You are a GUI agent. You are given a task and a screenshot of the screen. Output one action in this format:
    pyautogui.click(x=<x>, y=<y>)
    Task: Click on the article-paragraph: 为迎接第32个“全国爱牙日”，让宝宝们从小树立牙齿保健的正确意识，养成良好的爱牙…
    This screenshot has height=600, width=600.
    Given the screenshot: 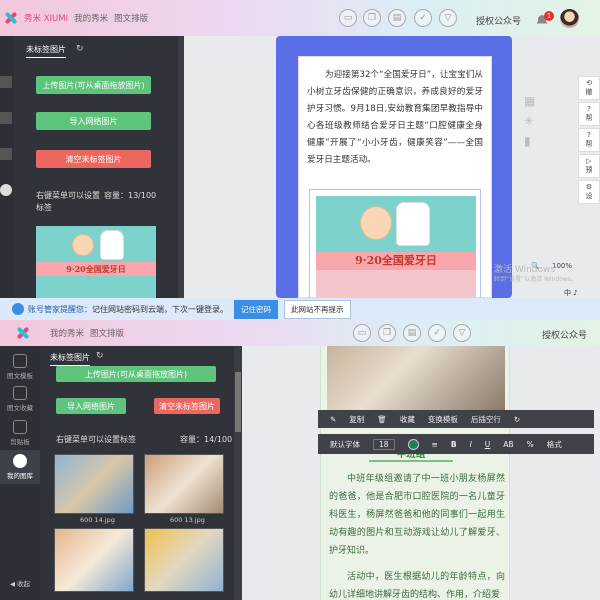 What is the action you would take?
    pyautogui.click(x=395, y=113)
    